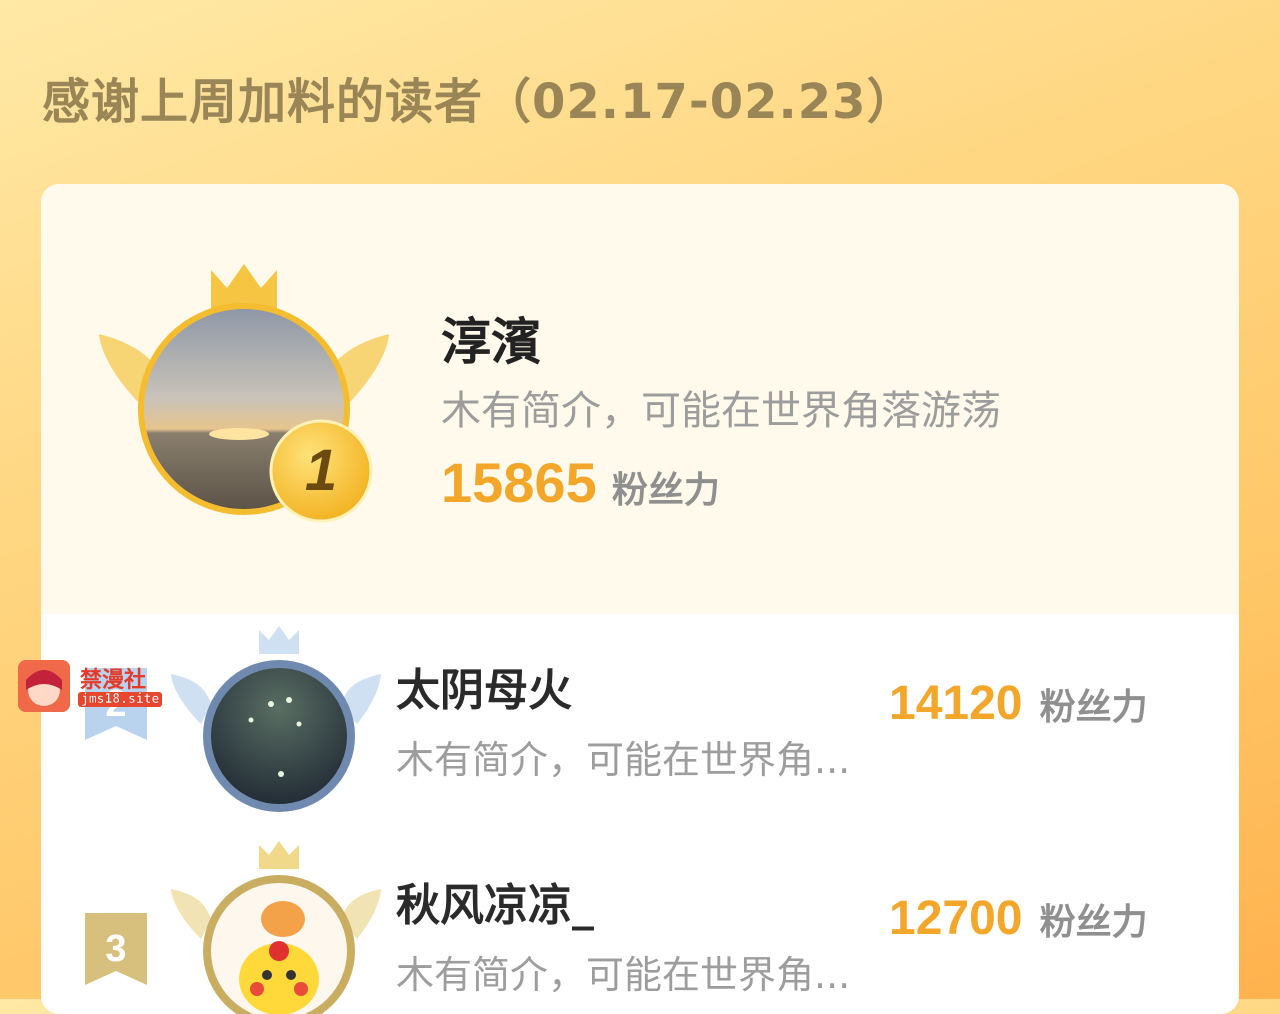 This screenshot has width=1280, height=1014. What do you see at coordinates (956, 918) in the screenshot?
I see `rank-3-score-value: 12700` at bounding box center [956, 918].